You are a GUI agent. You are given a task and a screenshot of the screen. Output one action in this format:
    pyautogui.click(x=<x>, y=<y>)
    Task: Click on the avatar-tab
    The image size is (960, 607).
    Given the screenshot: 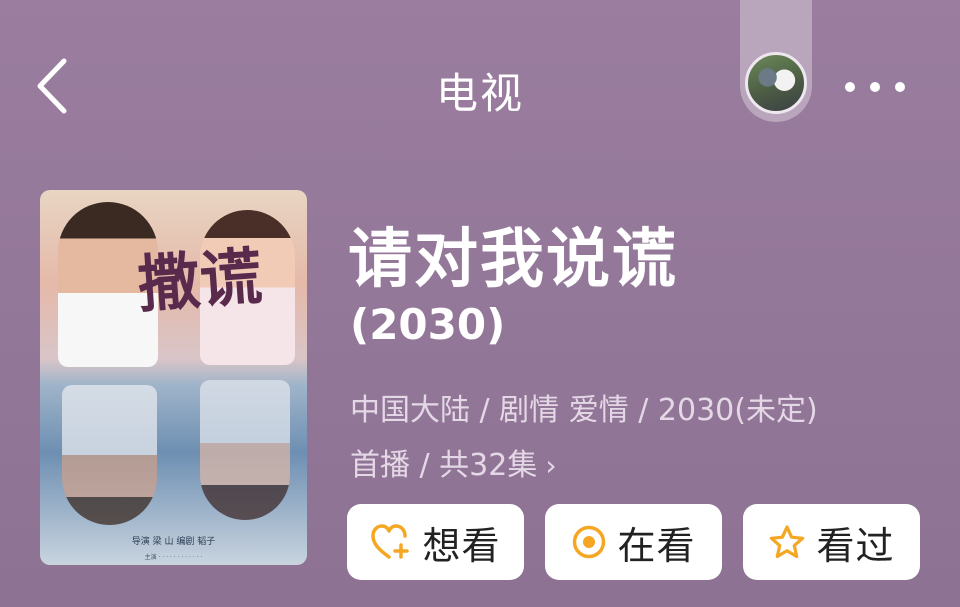 What is the action you would take?
    pyautogui.click(x=776, y=61)
    